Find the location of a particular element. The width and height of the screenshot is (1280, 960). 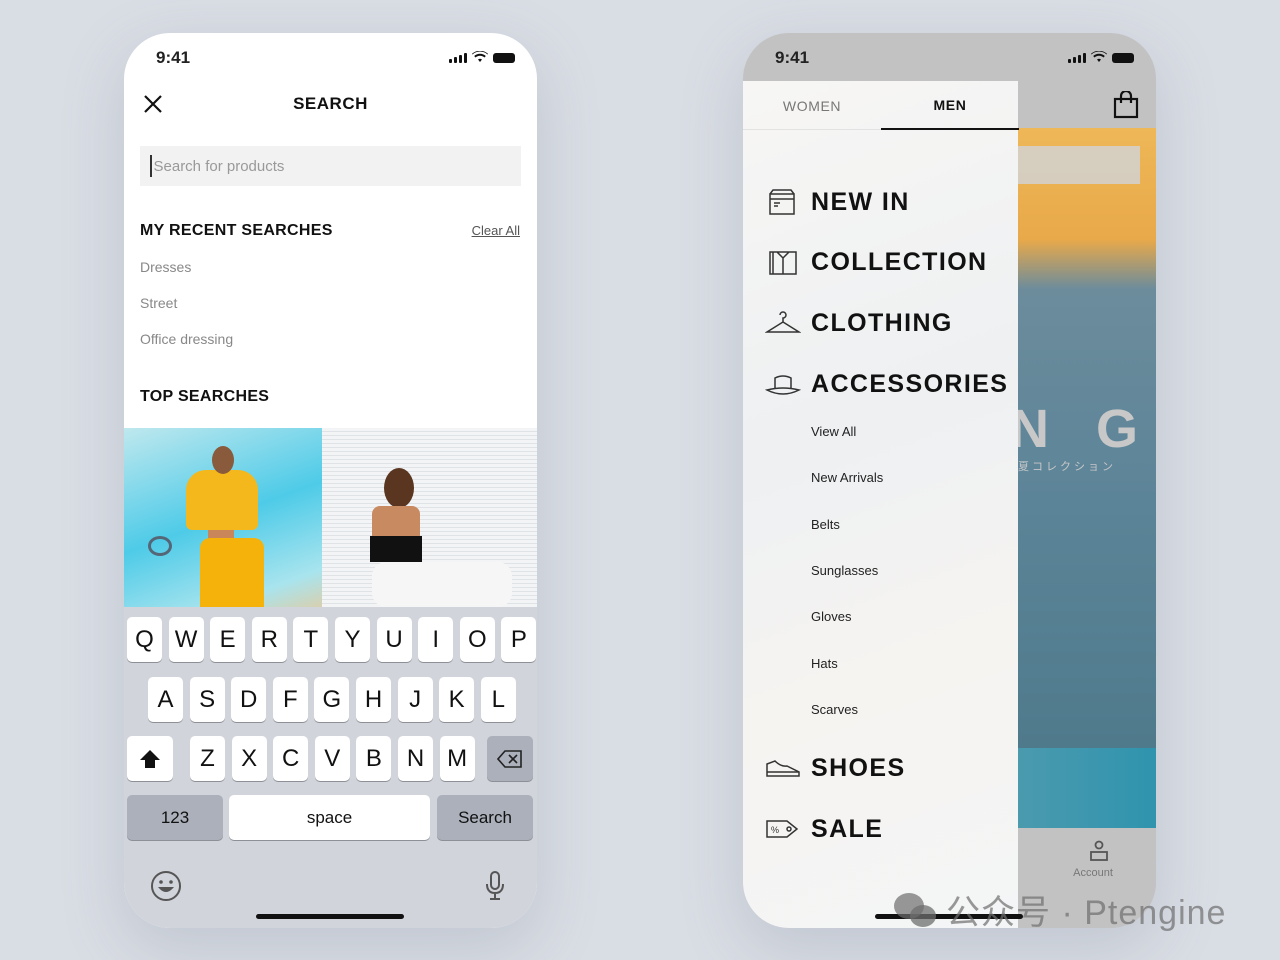

submenu-item: Sunglasses is located at coordinates (844, 570).